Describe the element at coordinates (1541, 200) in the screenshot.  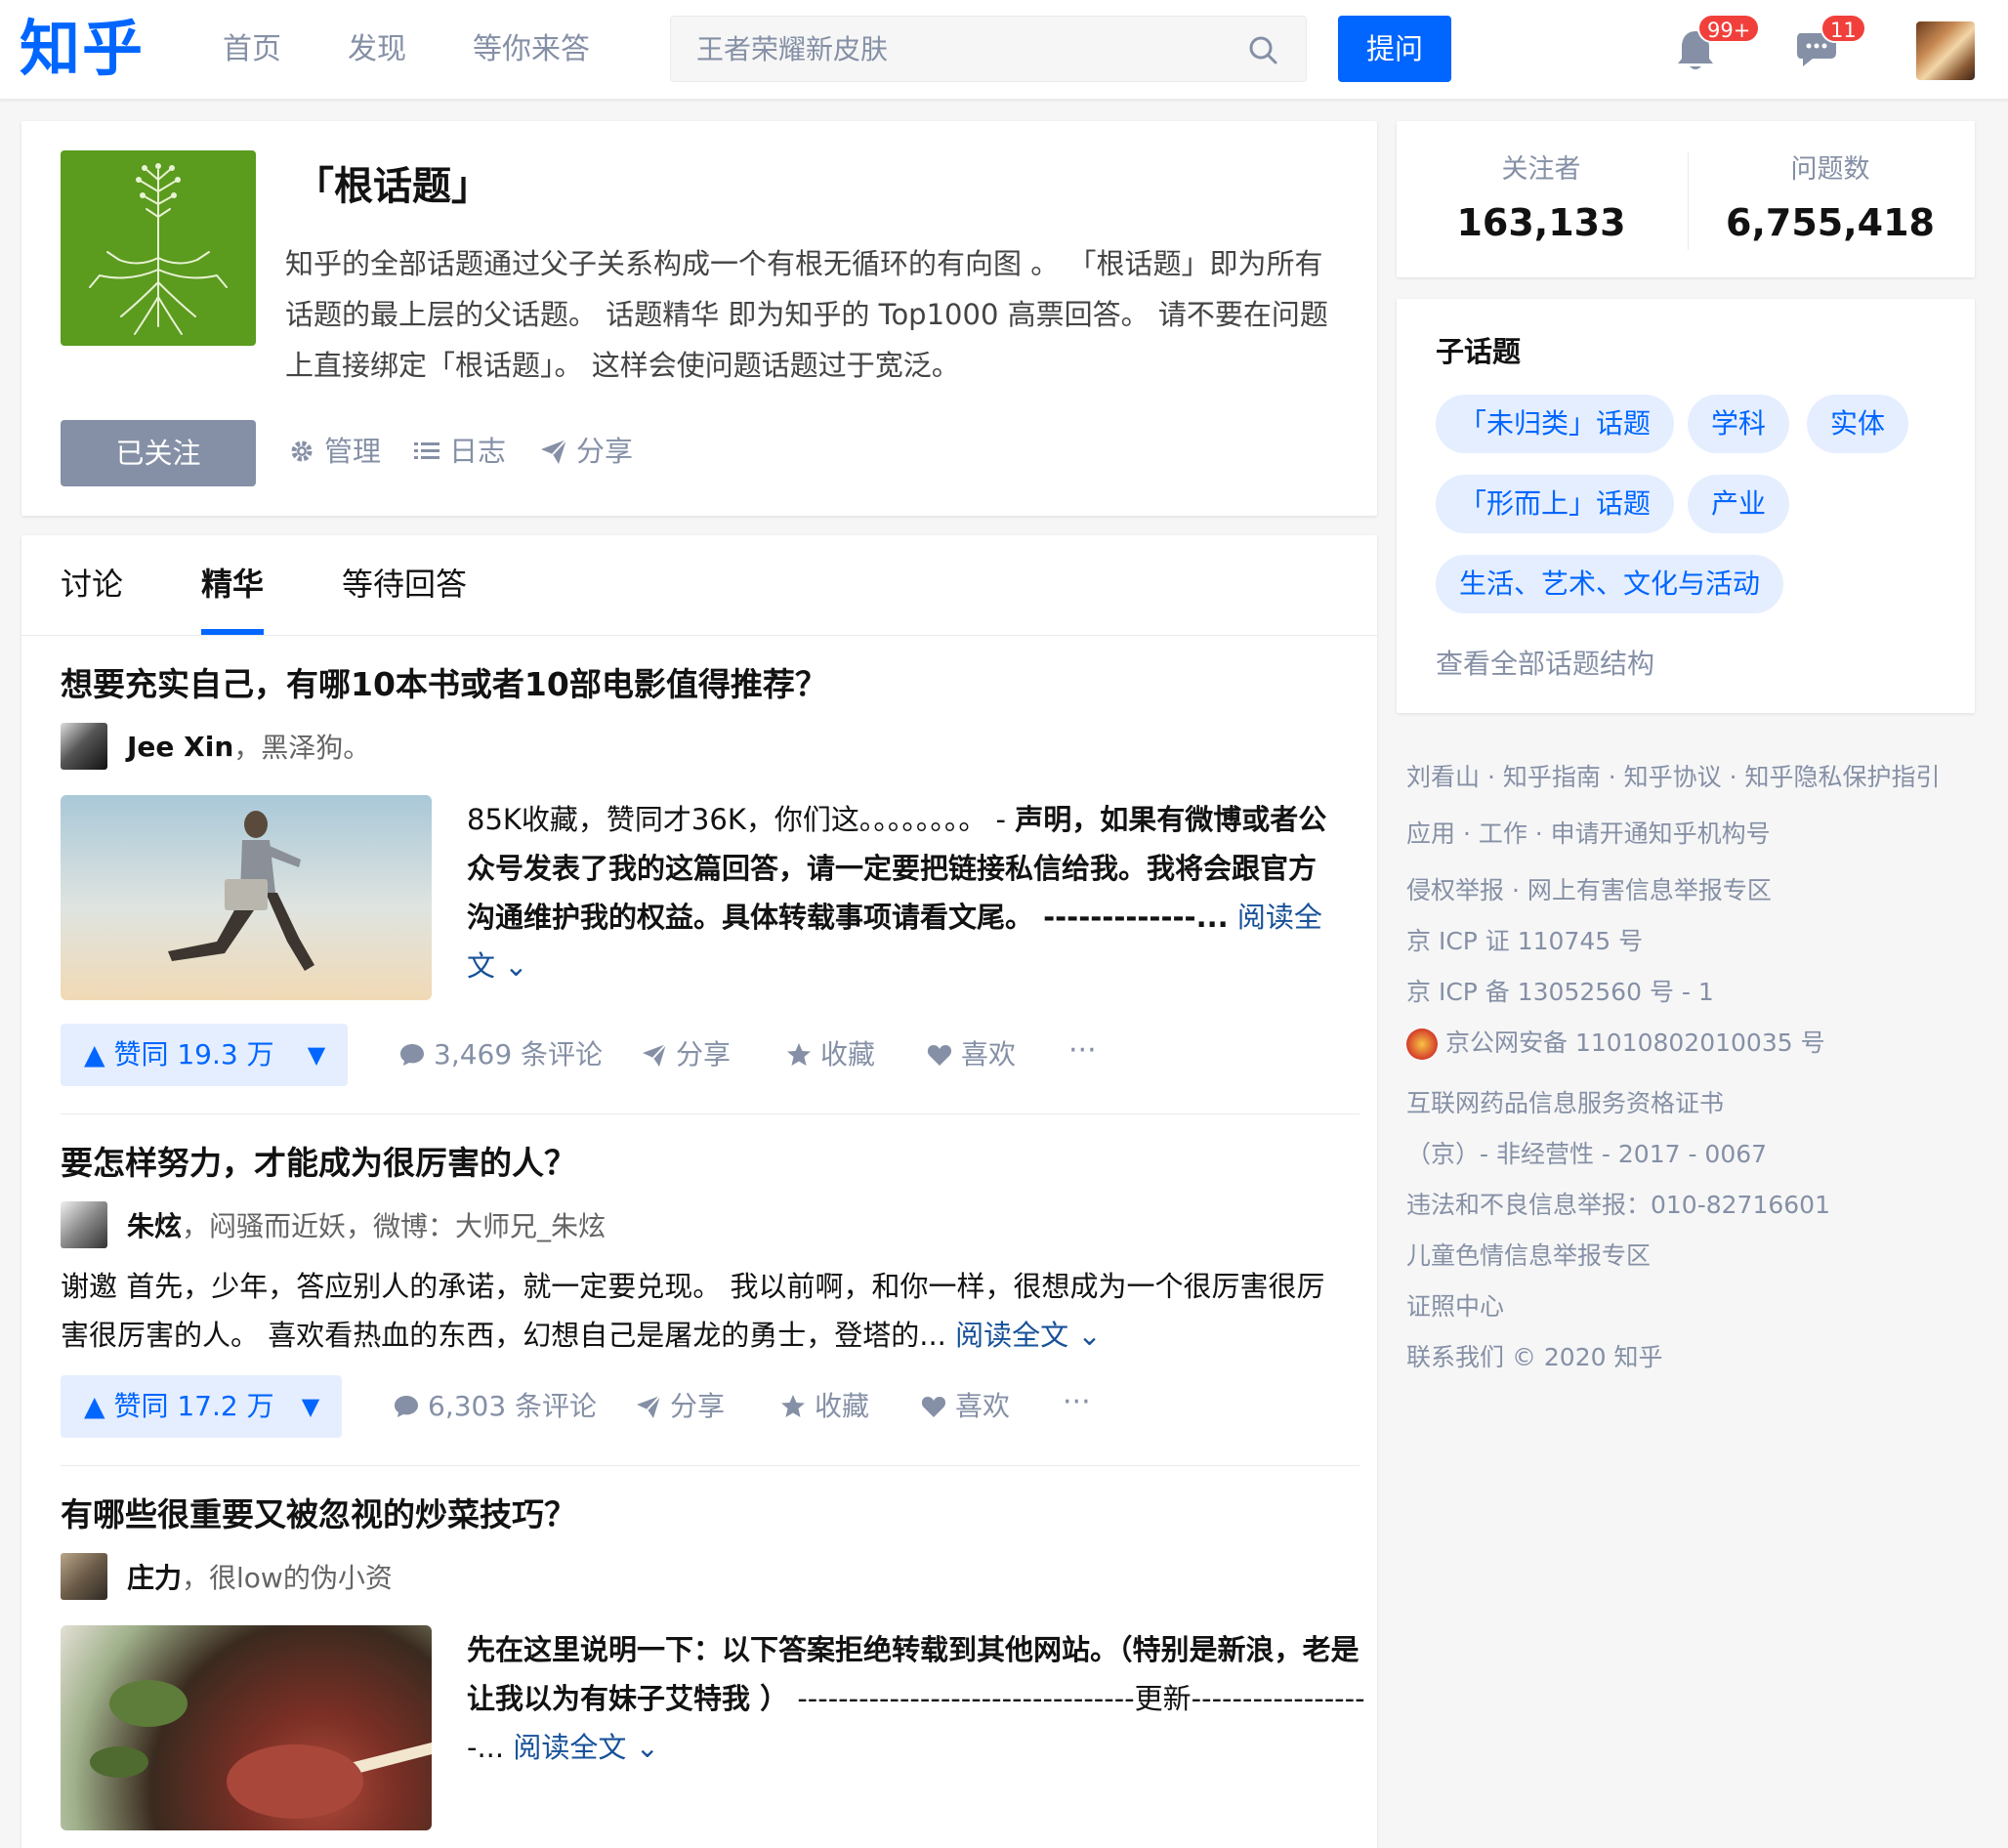
I see `followers-stat: 关注者 163,133` at that location.